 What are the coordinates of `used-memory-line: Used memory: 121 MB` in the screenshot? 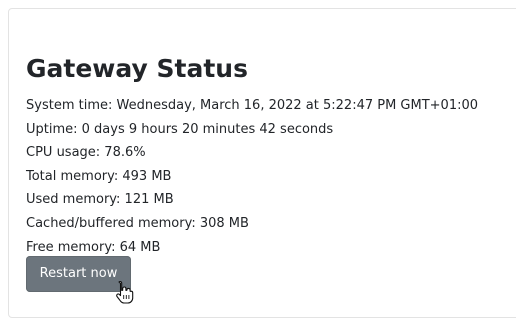 It's located at (100, 200).